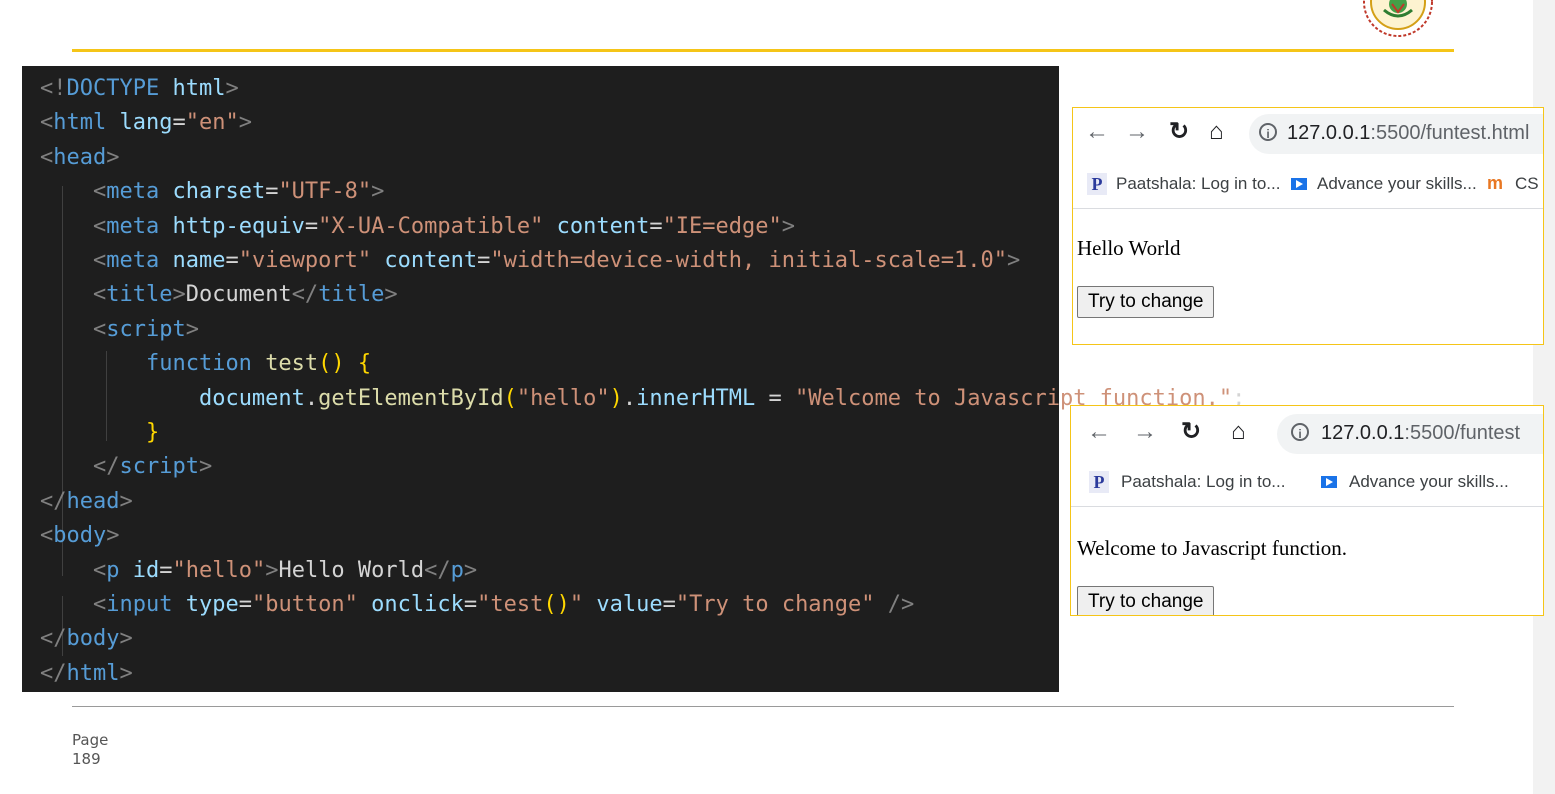 Image resolution: width=1555 pixels, height=794 pixels. Describe the element at coordinates (1462, 433) in the screenshot. I see `url-path: :5500/funtest` at that location.